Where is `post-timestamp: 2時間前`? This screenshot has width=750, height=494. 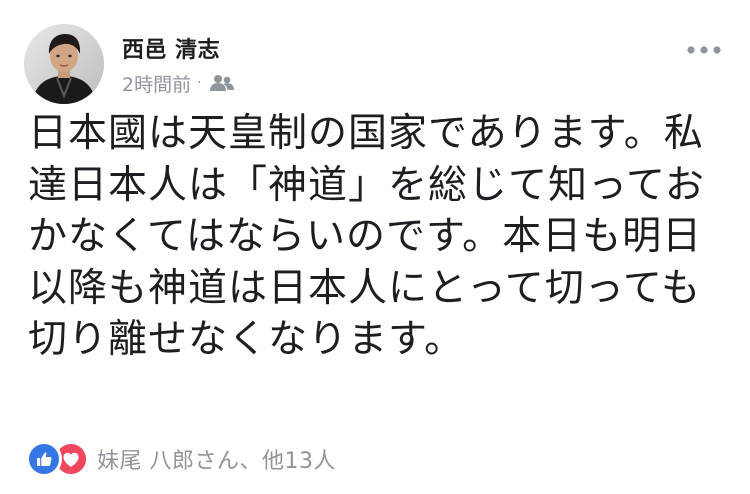
post-timestamp: 2時間前 is located at coordinates (156, 83).